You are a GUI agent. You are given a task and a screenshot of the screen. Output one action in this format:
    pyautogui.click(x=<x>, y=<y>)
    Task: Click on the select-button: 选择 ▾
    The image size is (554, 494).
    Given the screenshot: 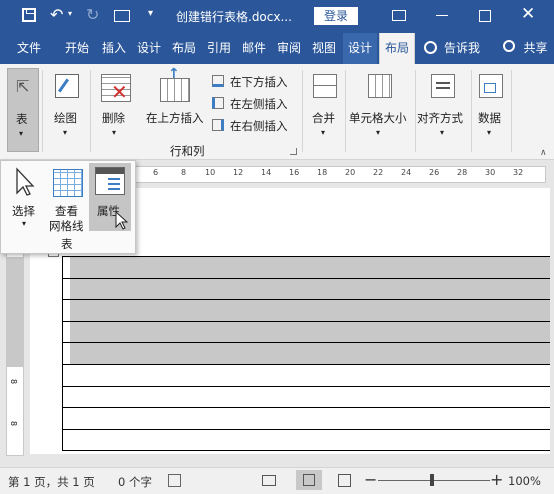 What is the action you would take?
    pyautogui.click(x=24, y=198)
    